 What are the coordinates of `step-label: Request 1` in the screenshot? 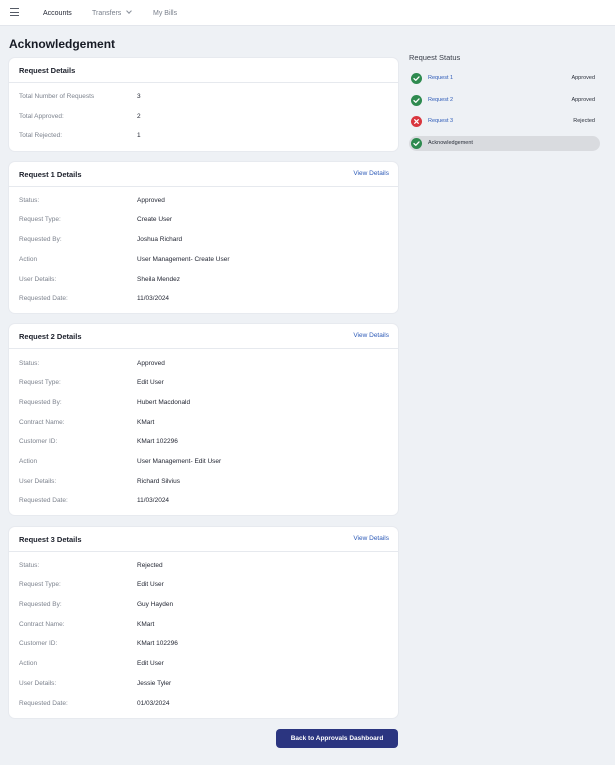 It's located at (440, 78).